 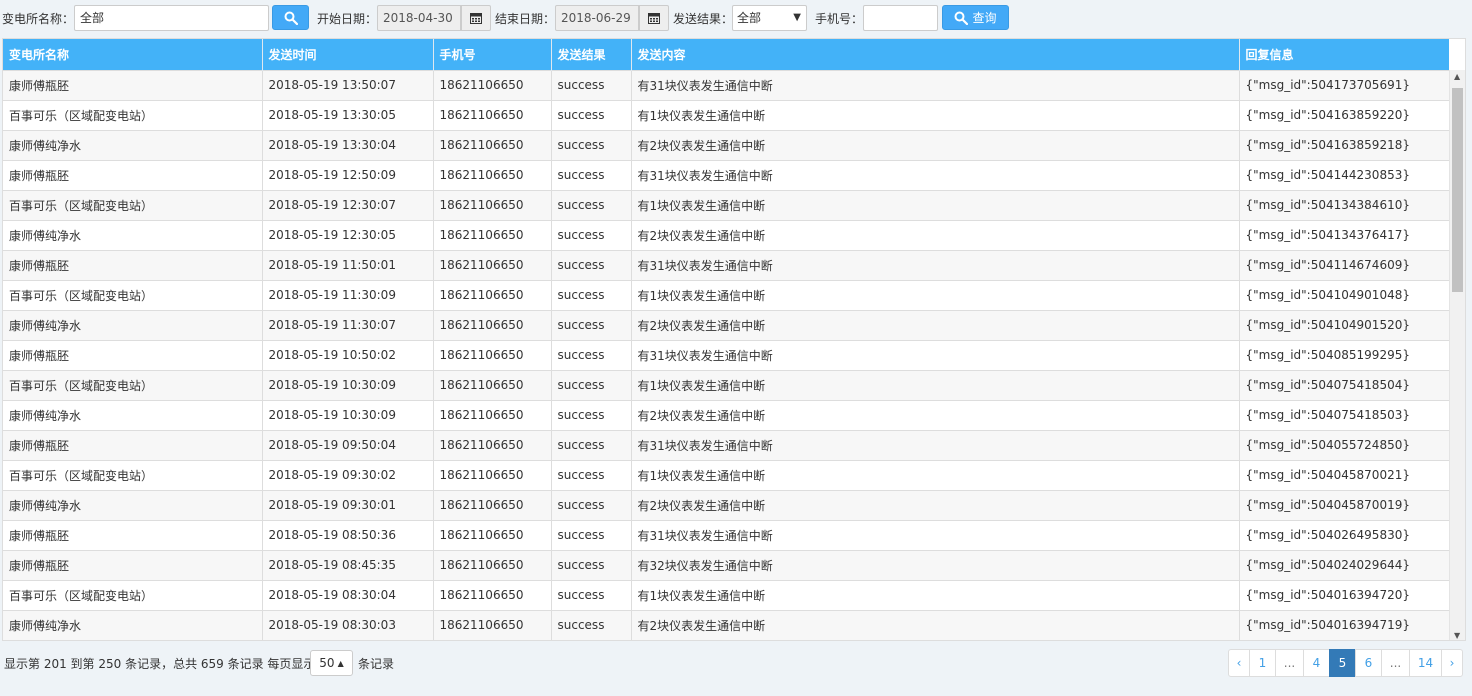 What do you see at coordinates (348, 54) in the screenshot?
I see `column-header-send-time: 发送时间` at bounding box center [348, 54].